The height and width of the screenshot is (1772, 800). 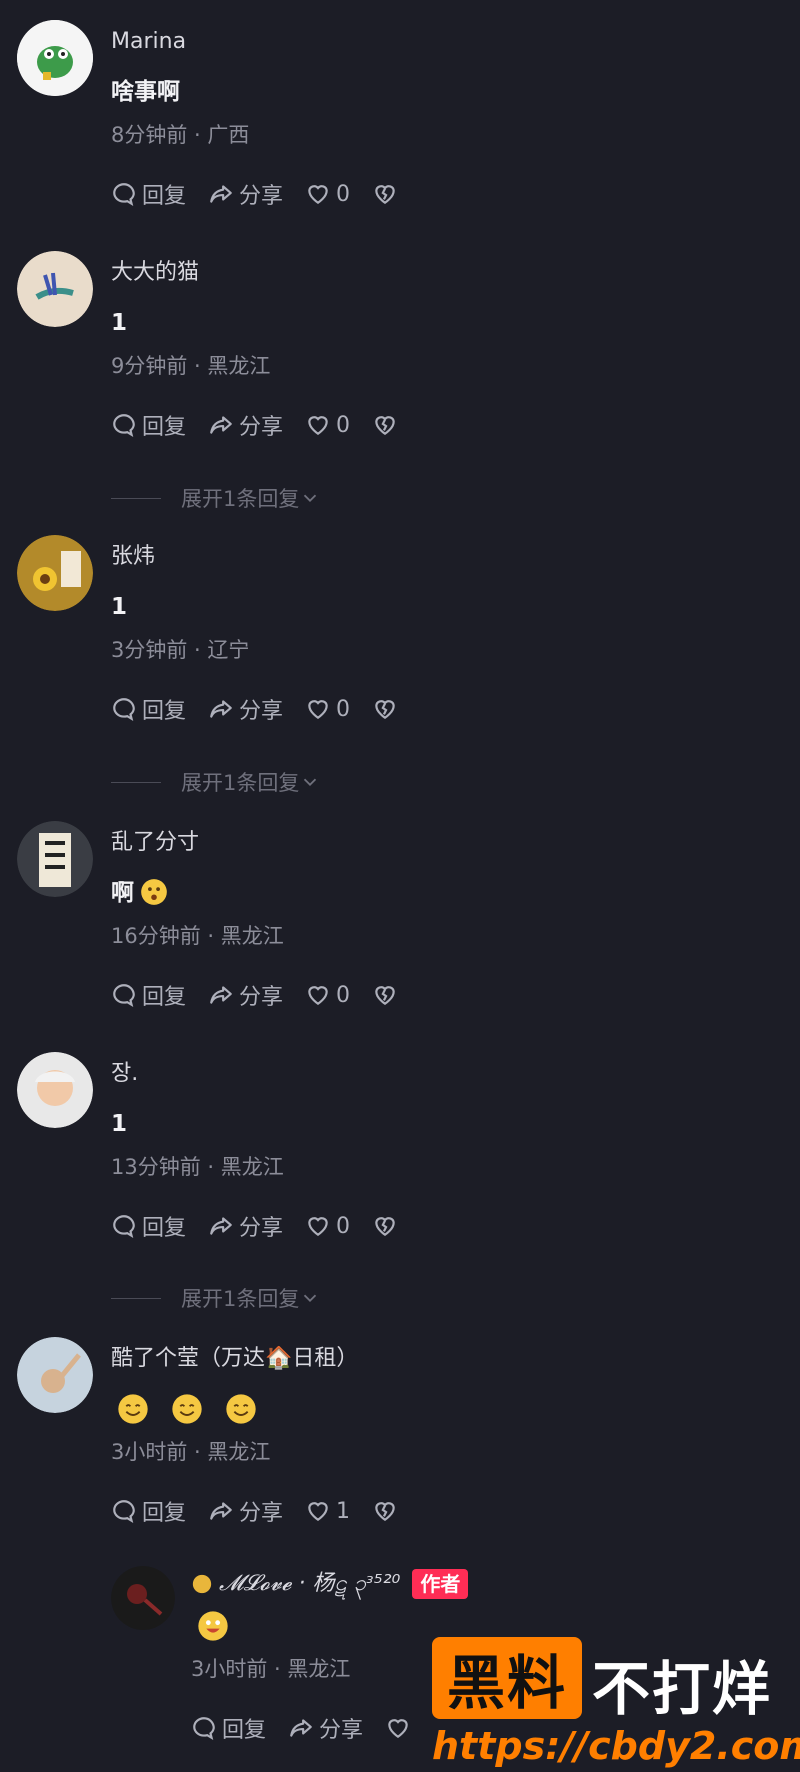 What do you see at coordinates (445, 893) in the screenshot?
I see `comment-text: 啊` at bounding box center [445, 893].